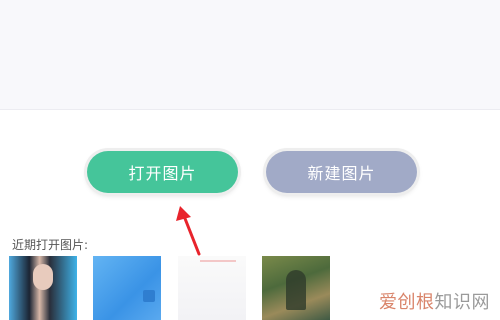 The height and width of the screenshot is (320, 500). Describe the element at coordinates (407, 302) in the screenshot. I see `watermark-accent: 爱创根` at that location.